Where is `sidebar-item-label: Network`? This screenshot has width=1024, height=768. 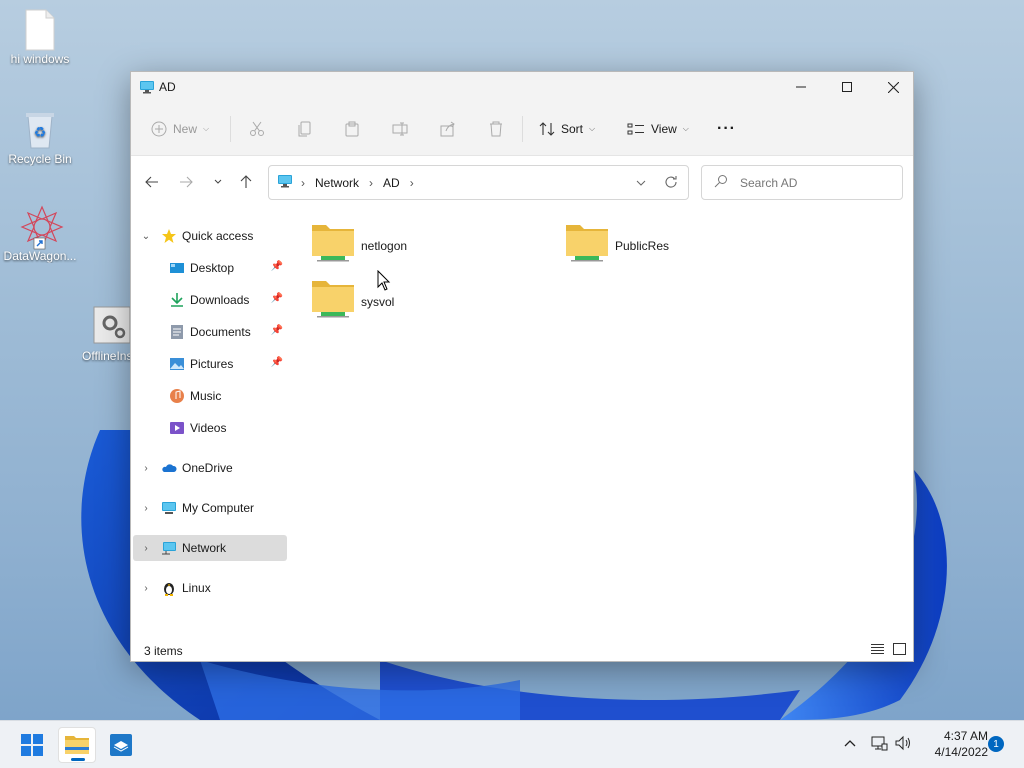 sidebar-item-label: Network is located at coordinates (204, 548).